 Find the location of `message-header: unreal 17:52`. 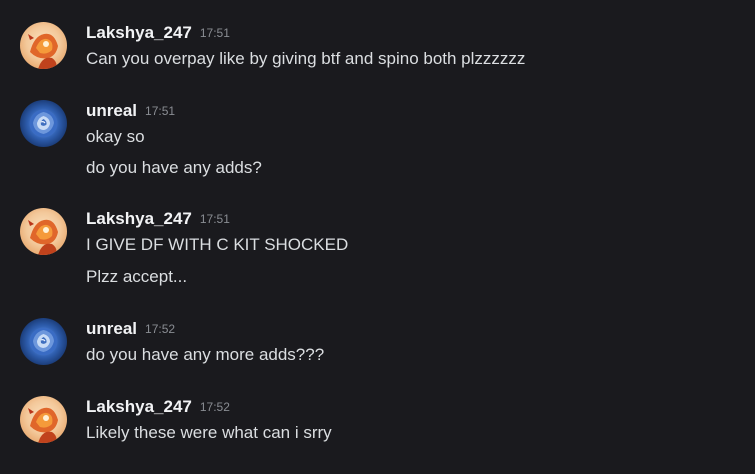

message-header: unreal 17:52 is located at coordinates (130, 329).